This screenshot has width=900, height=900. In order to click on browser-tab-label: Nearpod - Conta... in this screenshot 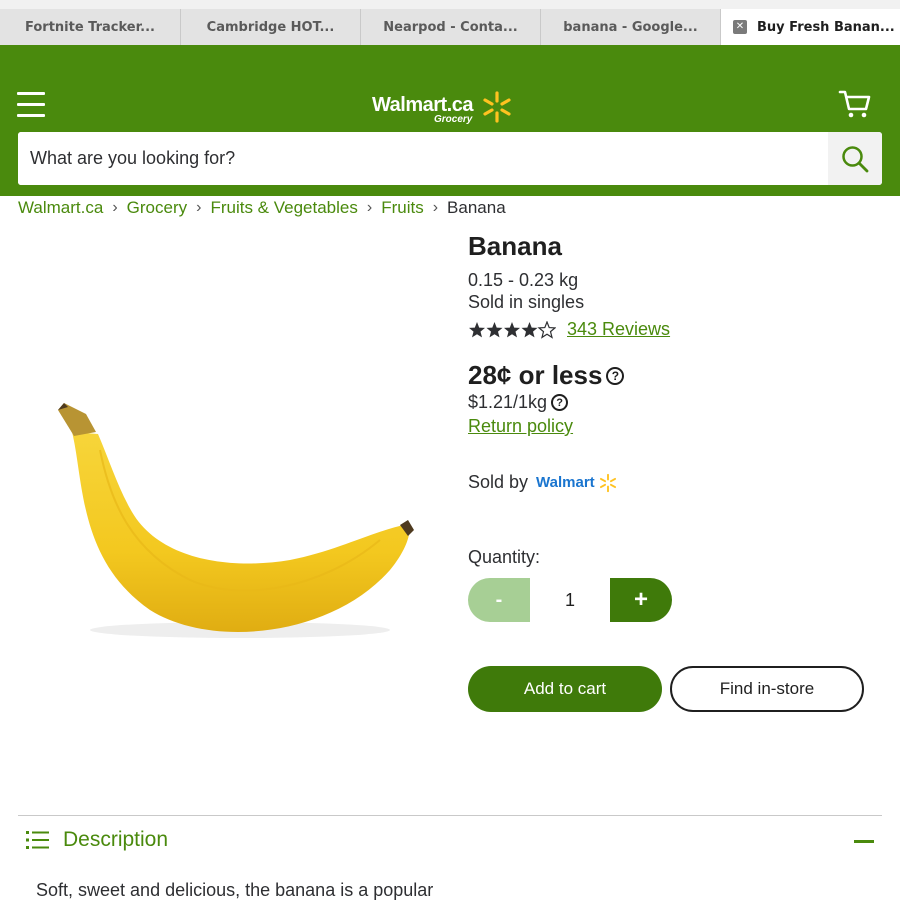, I will do `click(450, 27)`.